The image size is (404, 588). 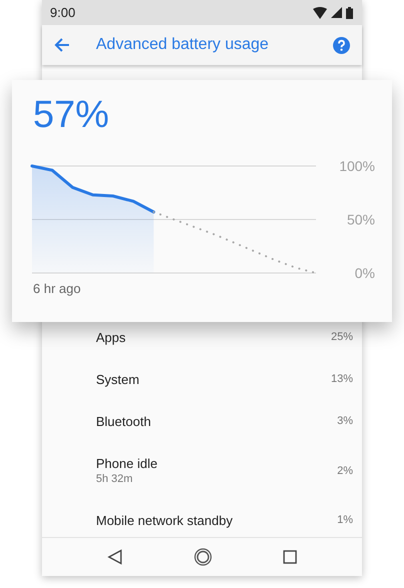 I want to click on battery-icon, so click(x=349, y=12).